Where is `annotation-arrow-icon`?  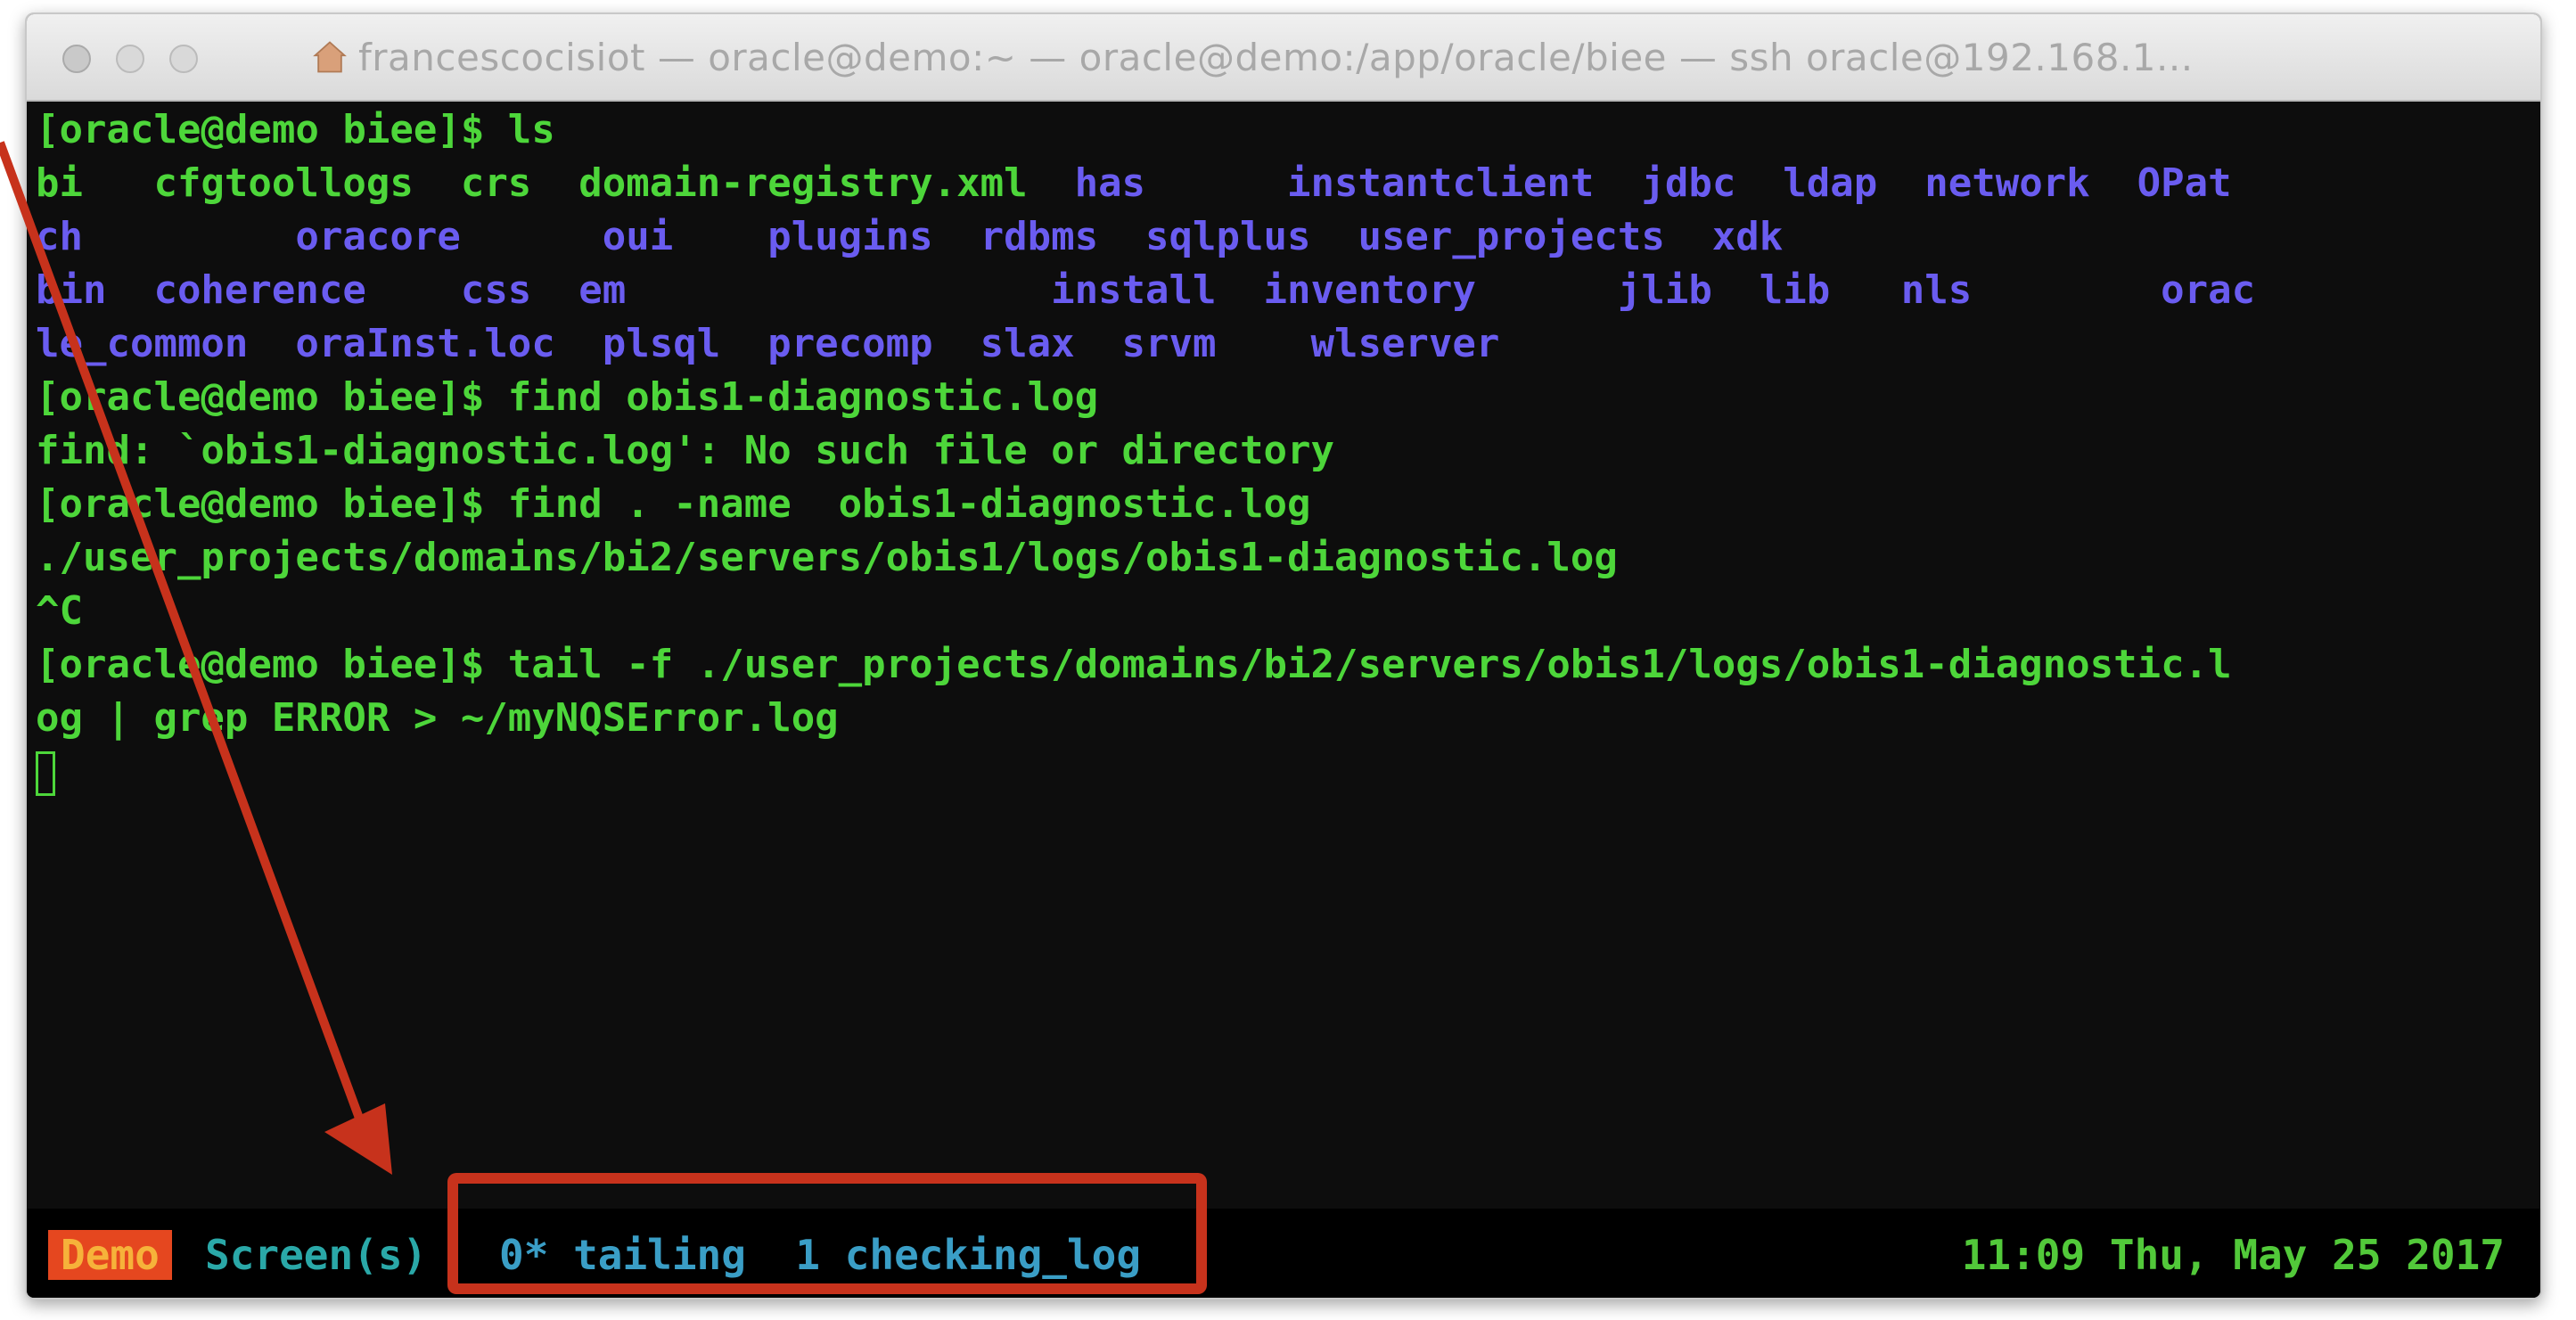 annotation-arrow-icon is located at coordinates (196, 658).